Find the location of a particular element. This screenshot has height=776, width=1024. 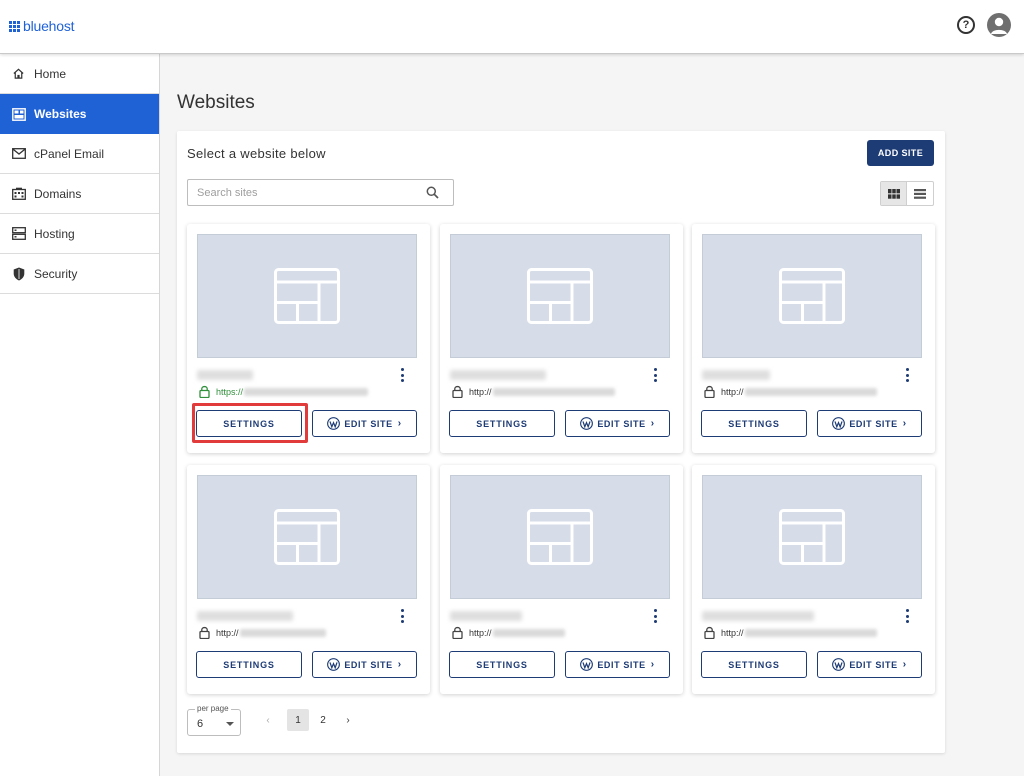

search-input is located at coordinates (303, 192).